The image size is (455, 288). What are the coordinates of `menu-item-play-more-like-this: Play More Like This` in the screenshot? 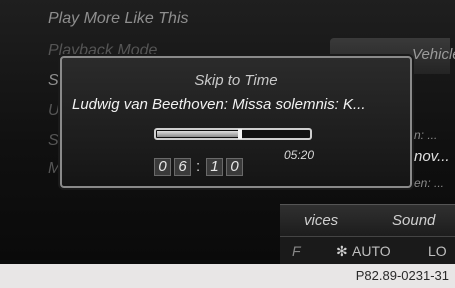 It's located at (118, 19).